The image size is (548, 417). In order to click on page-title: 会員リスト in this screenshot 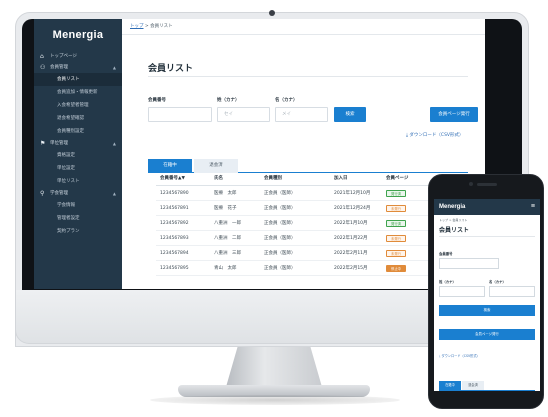, I will do `click(171, 69)`.